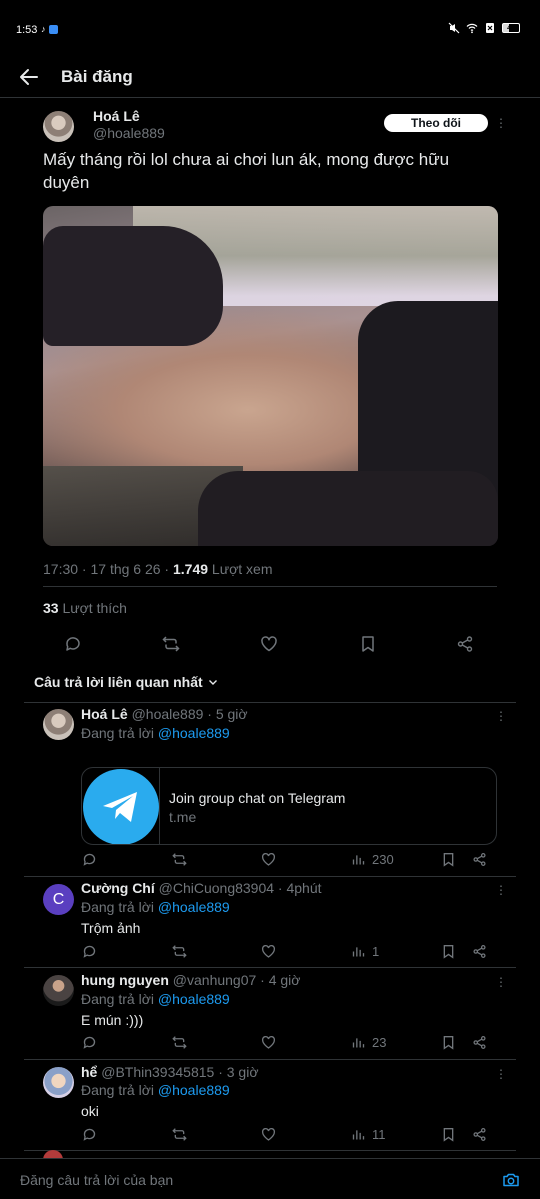 This screenshot has height=1199, width=540. I want to click on card-domain: t.me, so click(183, 817).